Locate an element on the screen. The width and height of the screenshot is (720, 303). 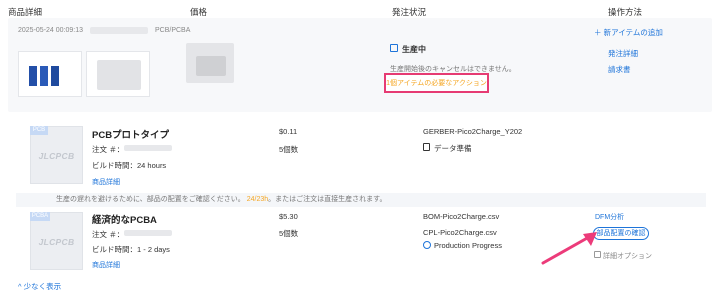
notice-text-after: 。またはご注文は直接生産されます。 is located at coordinates (327, 199).